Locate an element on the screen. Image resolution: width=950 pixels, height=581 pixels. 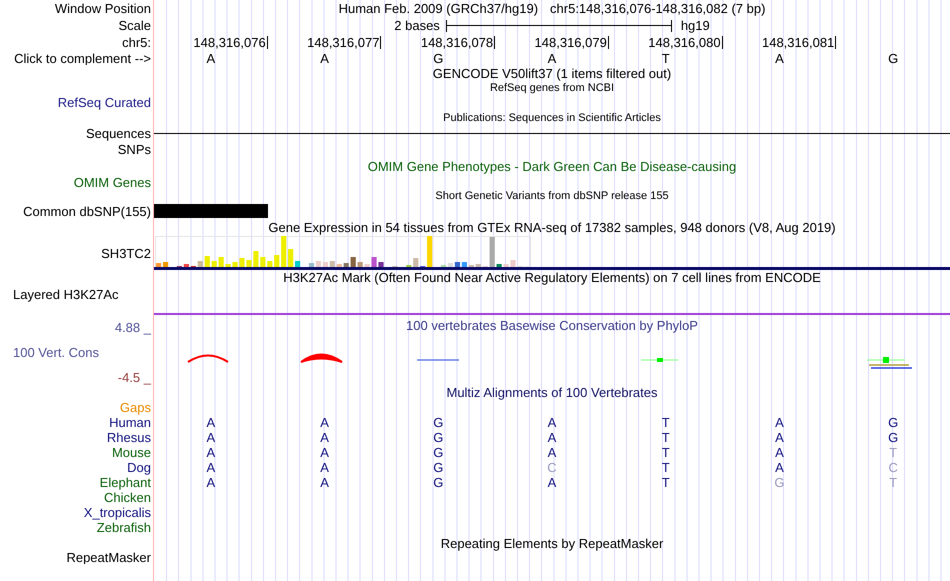
assembly-title: Human Feb. 2009 (GRCh37/hg19) is located at coordinates (438, 8).